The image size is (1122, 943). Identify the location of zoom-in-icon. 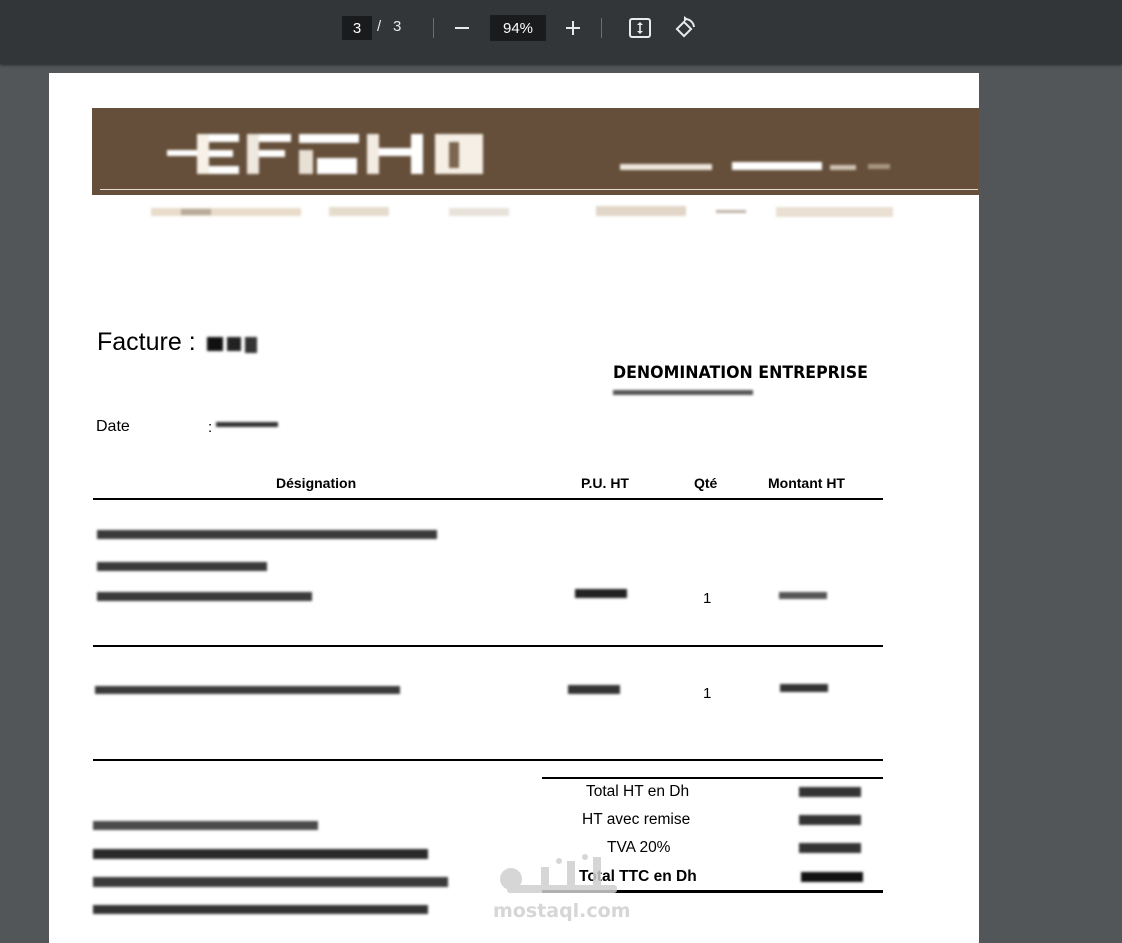
(573, 28).